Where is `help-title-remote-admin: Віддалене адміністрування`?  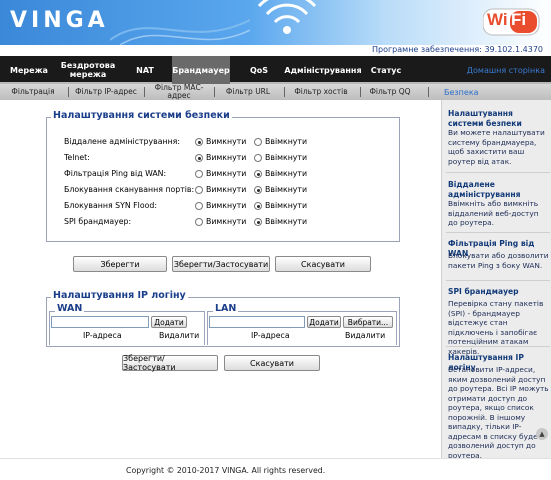
help-title-remote-admin: Віддалене адміністрування is located at coordinates (484, 189).